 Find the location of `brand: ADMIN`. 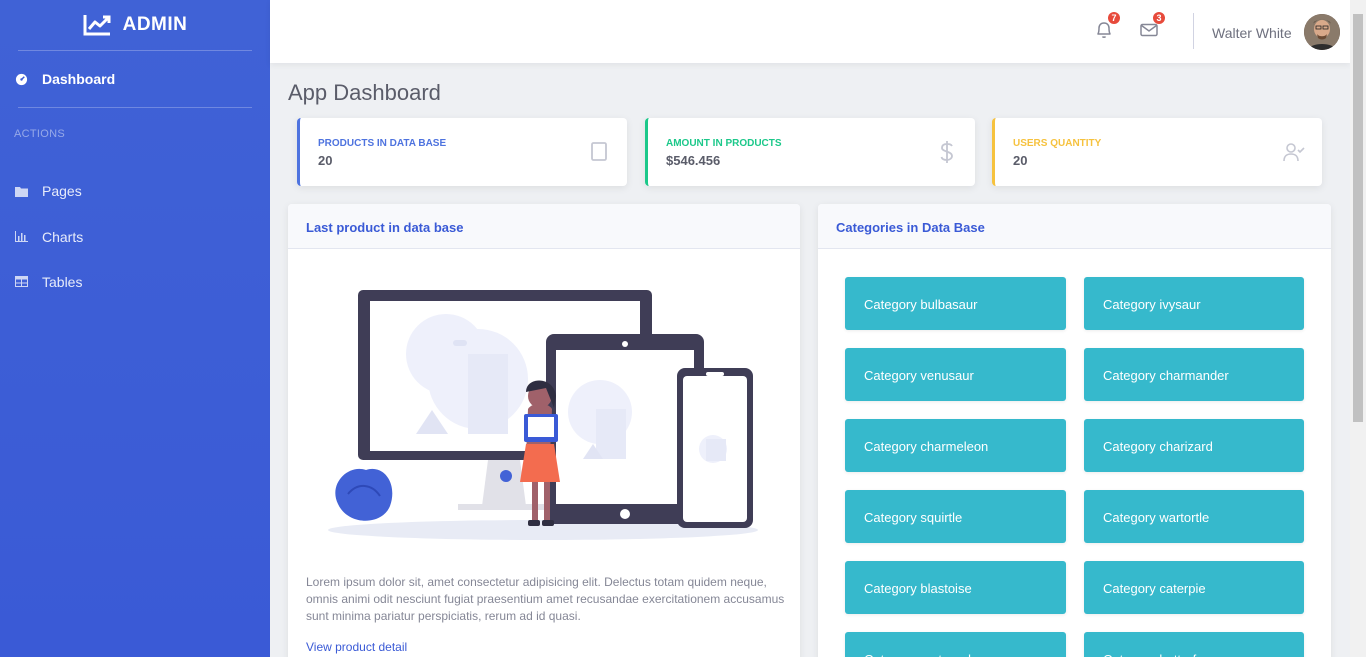

brand: ADMIN is located at coordinates (135, 25).